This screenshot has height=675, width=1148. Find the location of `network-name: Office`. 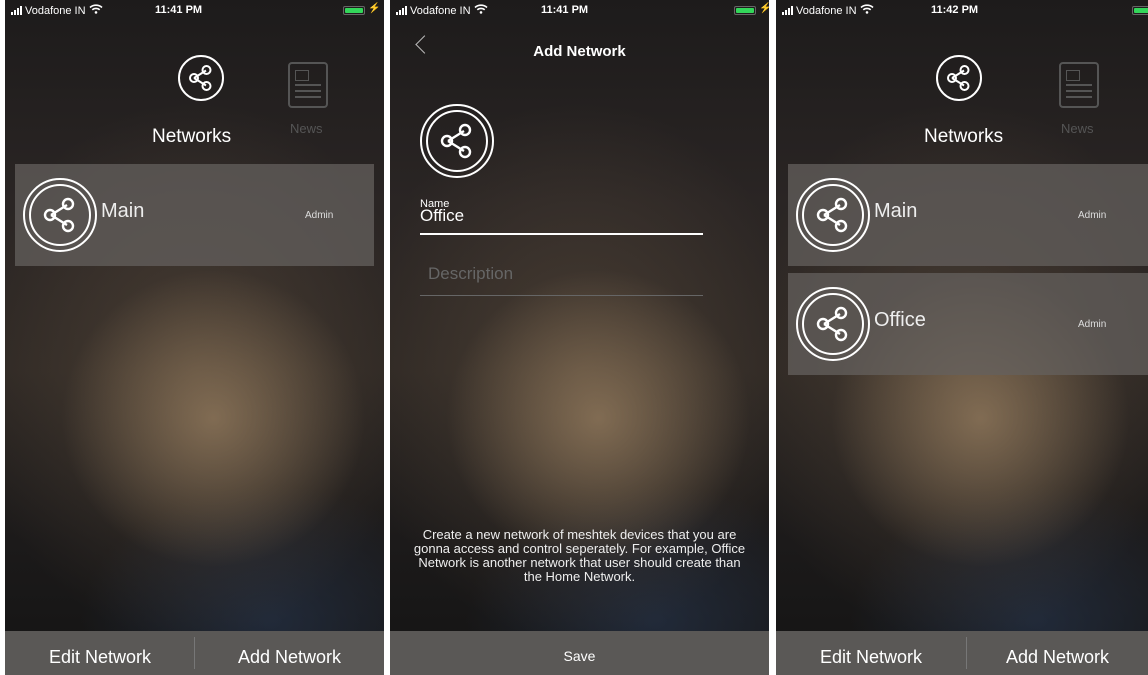

network-name: Office is located at coordinates (900, 320).